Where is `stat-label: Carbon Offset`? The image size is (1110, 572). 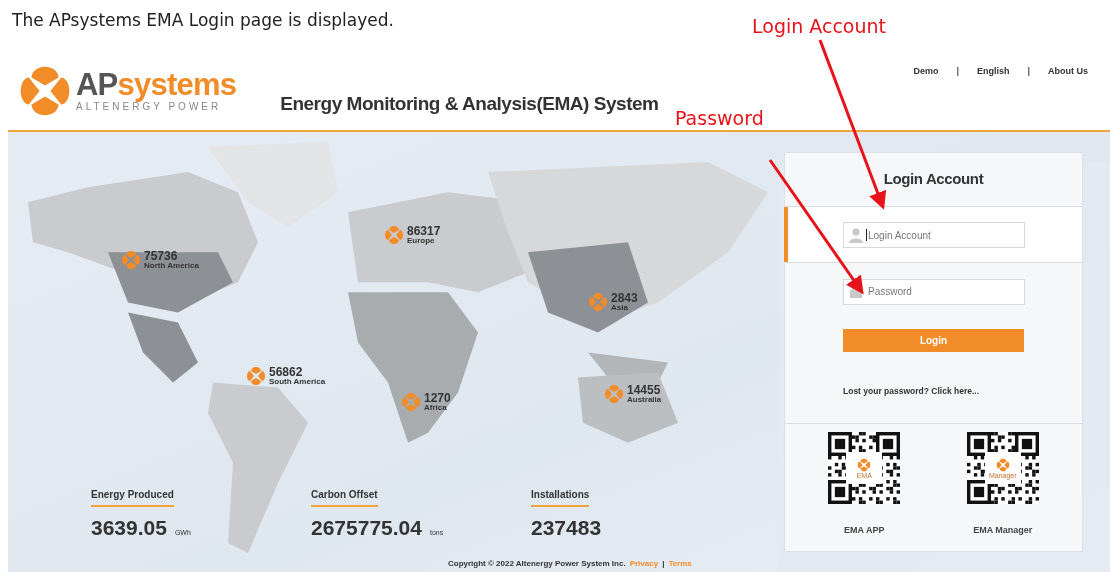 stat-label: Carbon Offset is located at coordinates (344, 497).